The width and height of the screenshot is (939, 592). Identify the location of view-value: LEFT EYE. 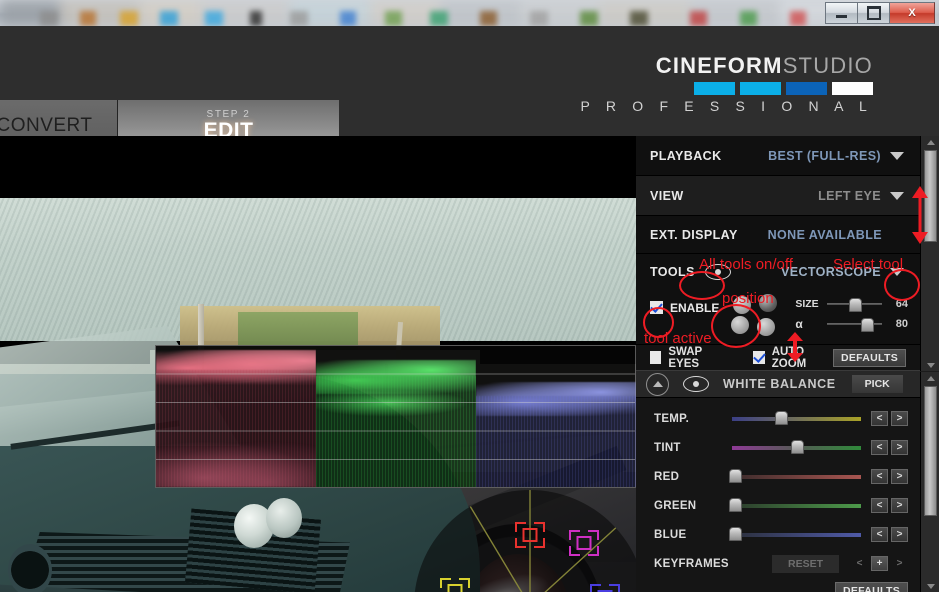
(849, 195).